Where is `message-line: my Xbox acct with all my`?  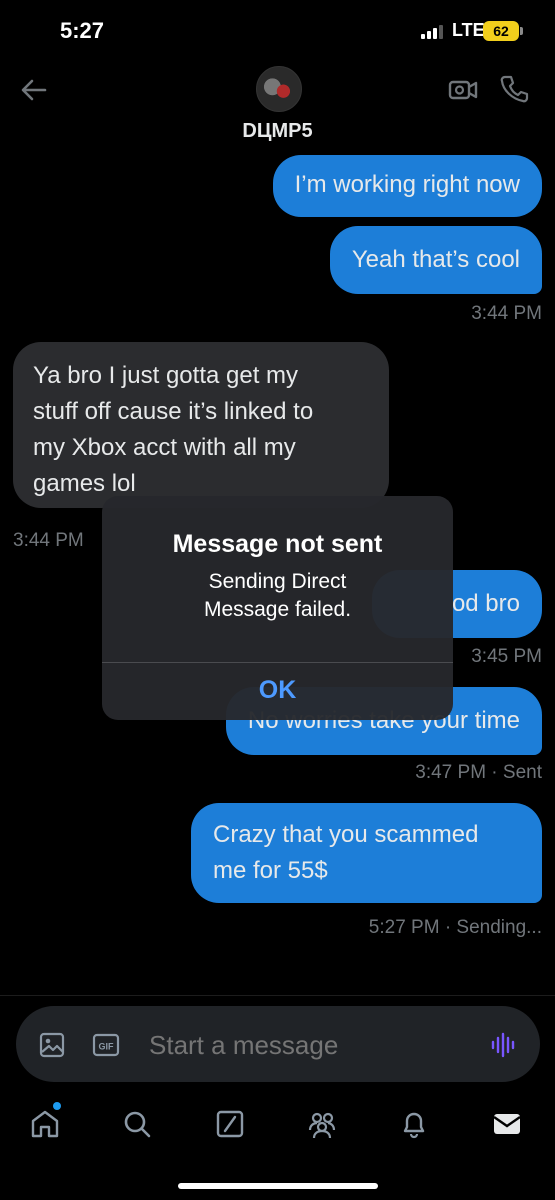 message-line: my Xbox acct with all my is located at coordinates (164, 447).